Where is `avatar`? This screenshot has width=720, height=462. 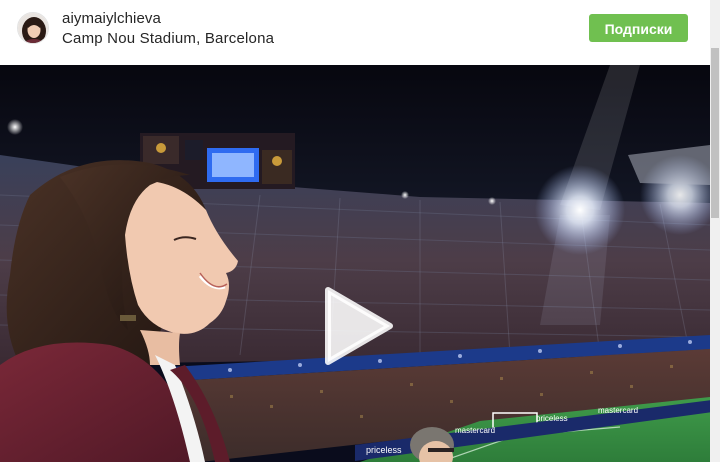
avatar is located at coordinates (33, 28).